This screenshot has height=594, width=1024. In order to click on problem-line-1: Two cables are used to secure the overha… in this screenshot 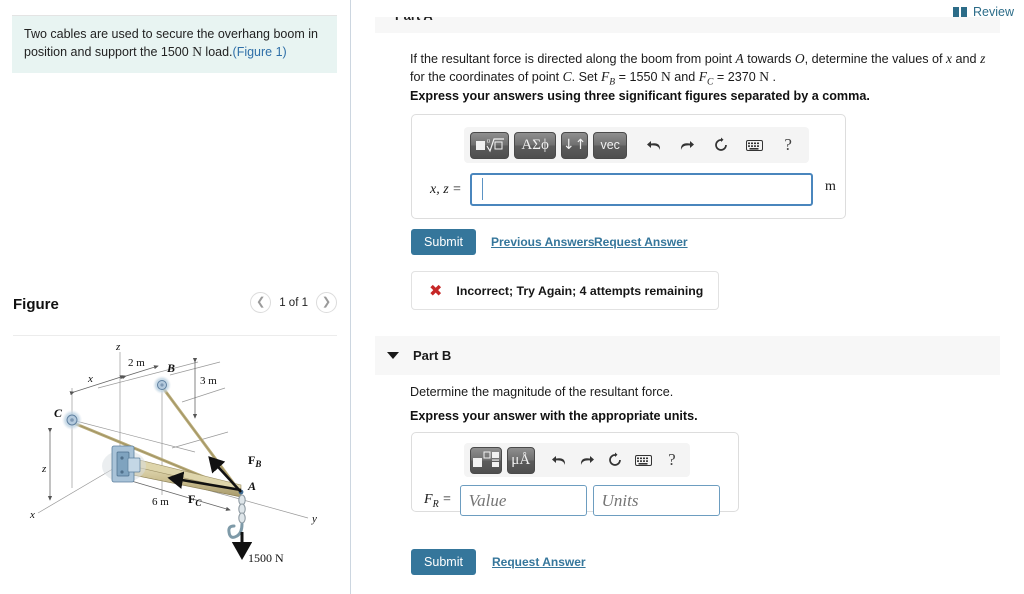, I will do `click(171, 34)`.